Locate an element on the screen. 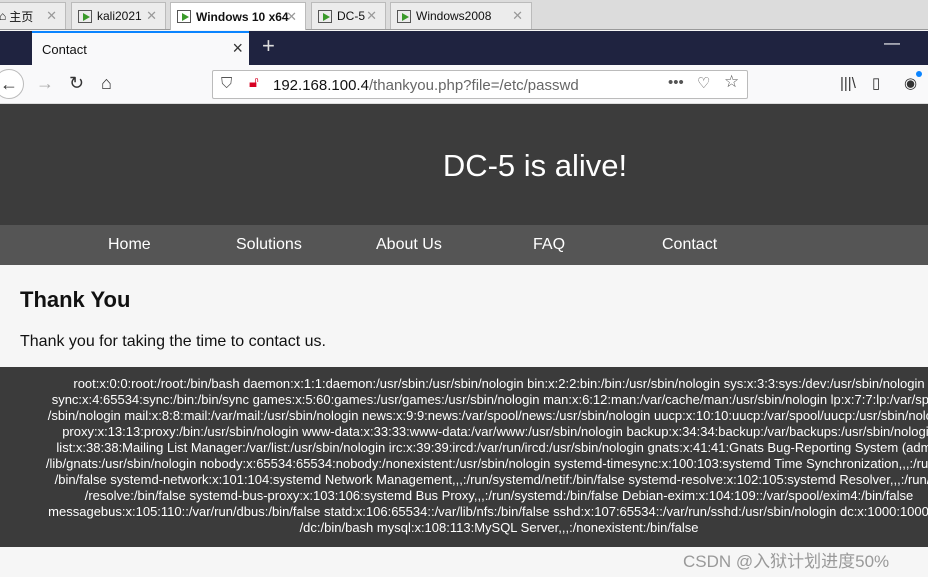 The height and width of the screenshot is (577, 928). browser-tab-contact: Contact × is located at coordinates (140, 48).